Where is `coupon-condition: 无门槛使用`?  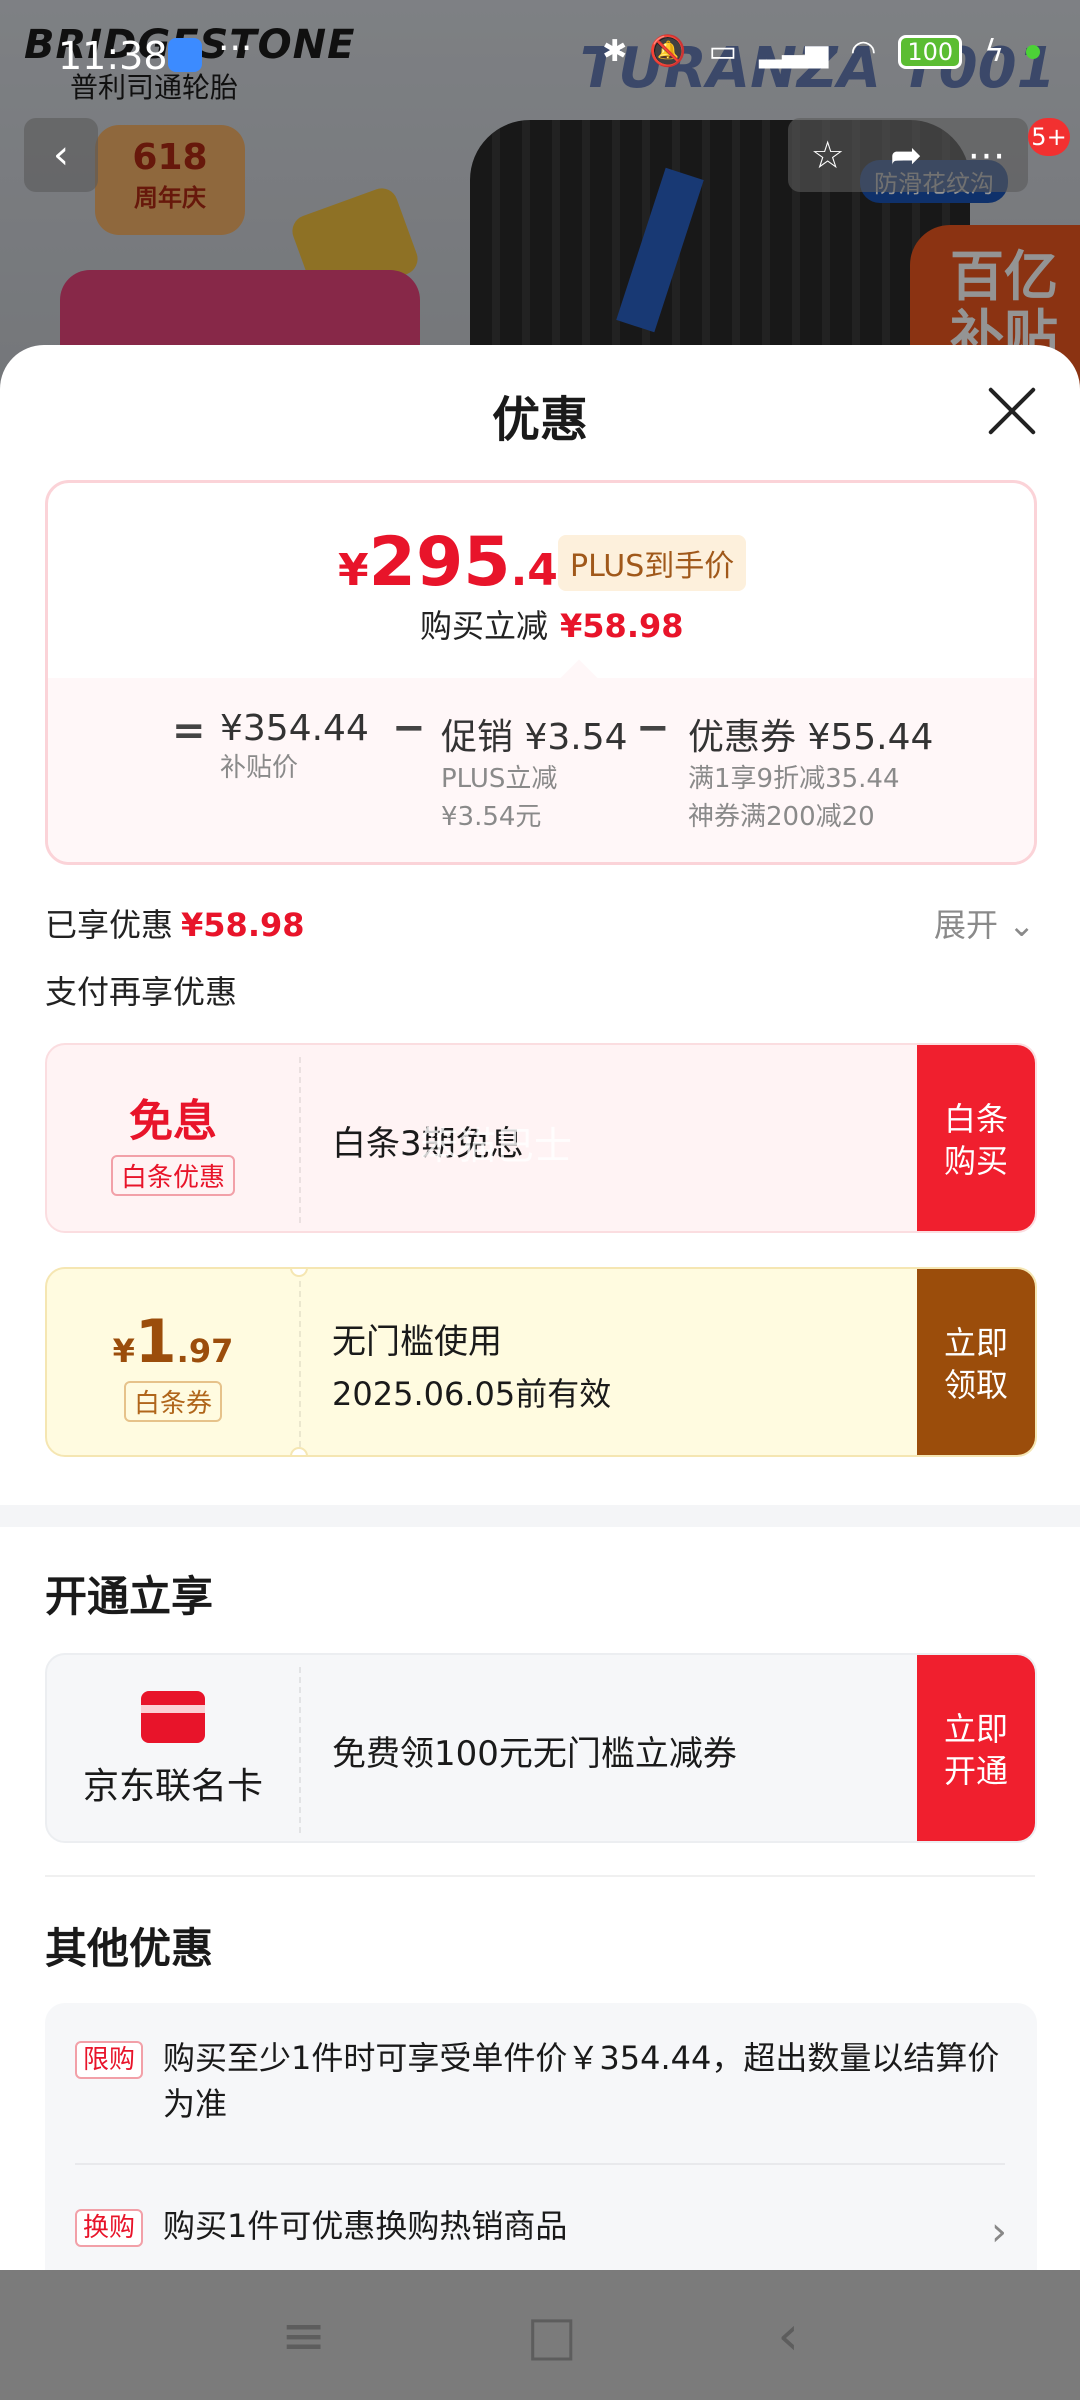
coupon-condition: 无门槛使用 is located at coordinates (417, 1341).